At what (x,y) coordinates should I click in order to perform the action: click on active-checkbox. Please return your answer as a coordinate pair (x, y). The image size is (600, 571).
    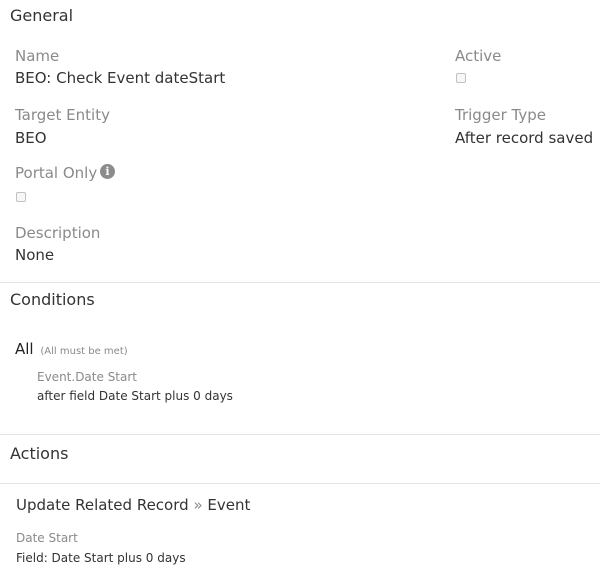
    Looking at the image, I should click on (461, 78).